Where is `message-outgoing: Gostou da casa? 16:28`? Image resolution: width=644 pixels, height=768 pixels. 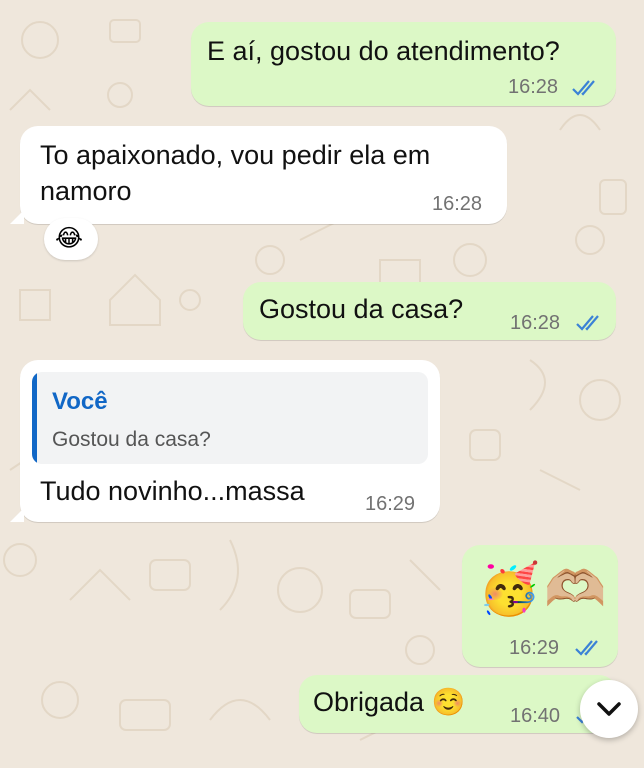
message-outgoing: Gostou da casa? 16:28 is located at coordinates (429, 311).